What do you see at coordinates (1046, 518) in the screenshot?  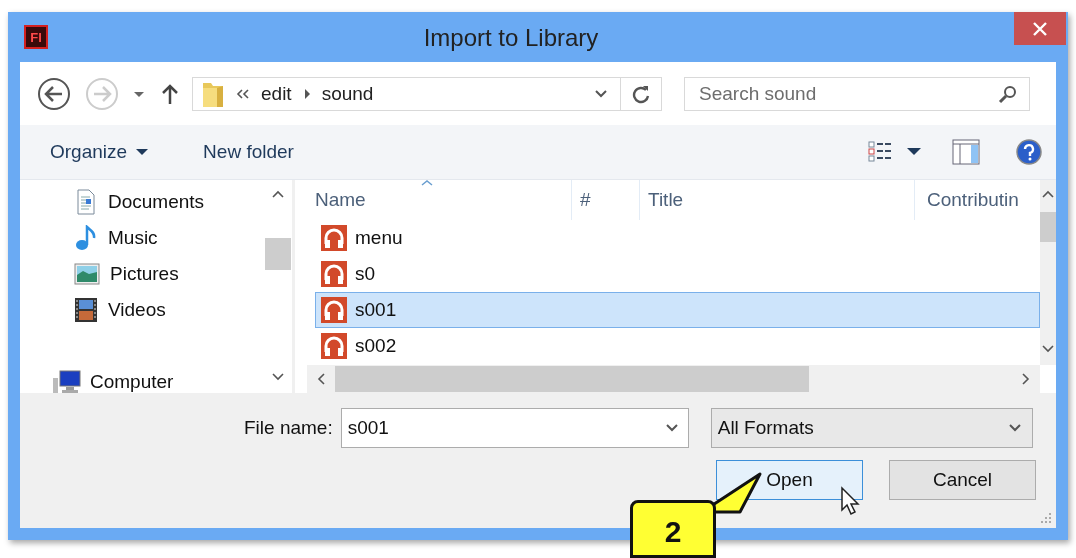 I see `resize-grip-icon` at bounding box center [1046, 518].